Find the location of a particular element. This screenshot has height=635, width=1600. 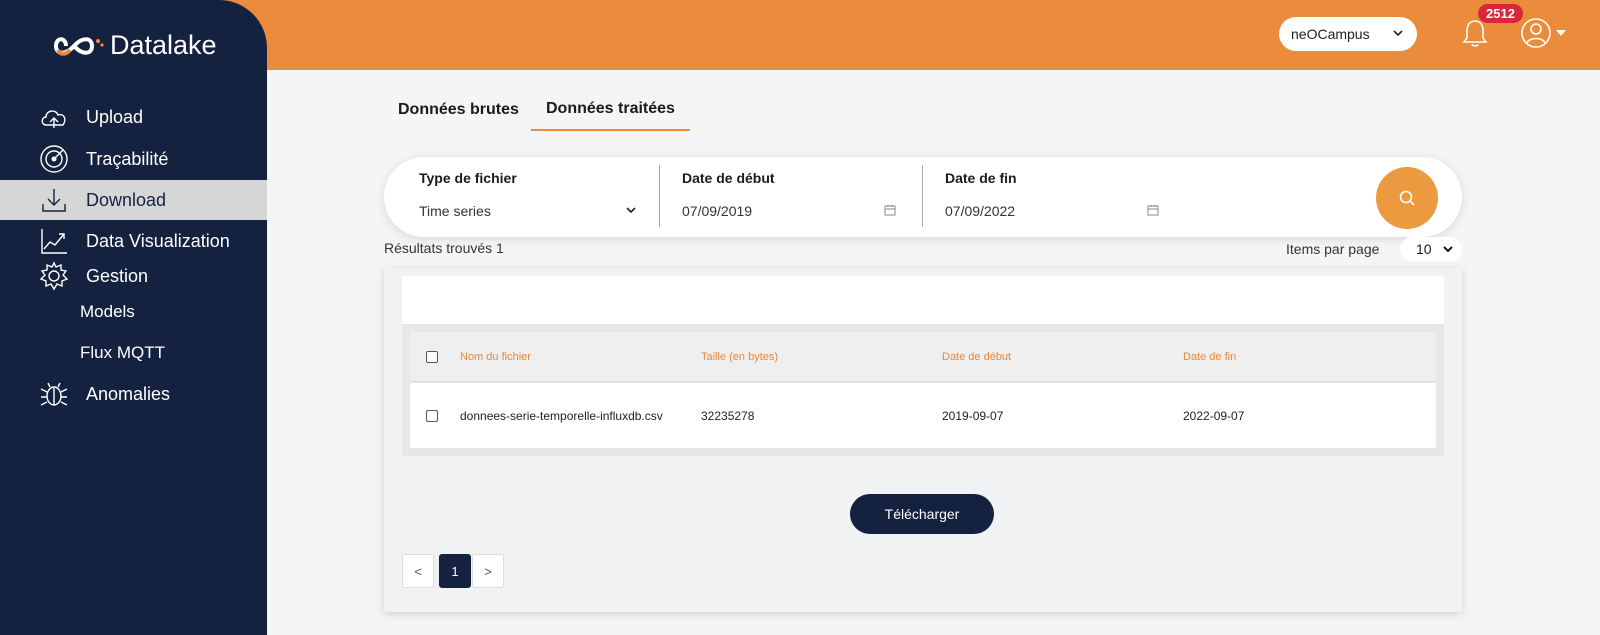

sidebar-item-download: Download is located at coordinates (133, 200).